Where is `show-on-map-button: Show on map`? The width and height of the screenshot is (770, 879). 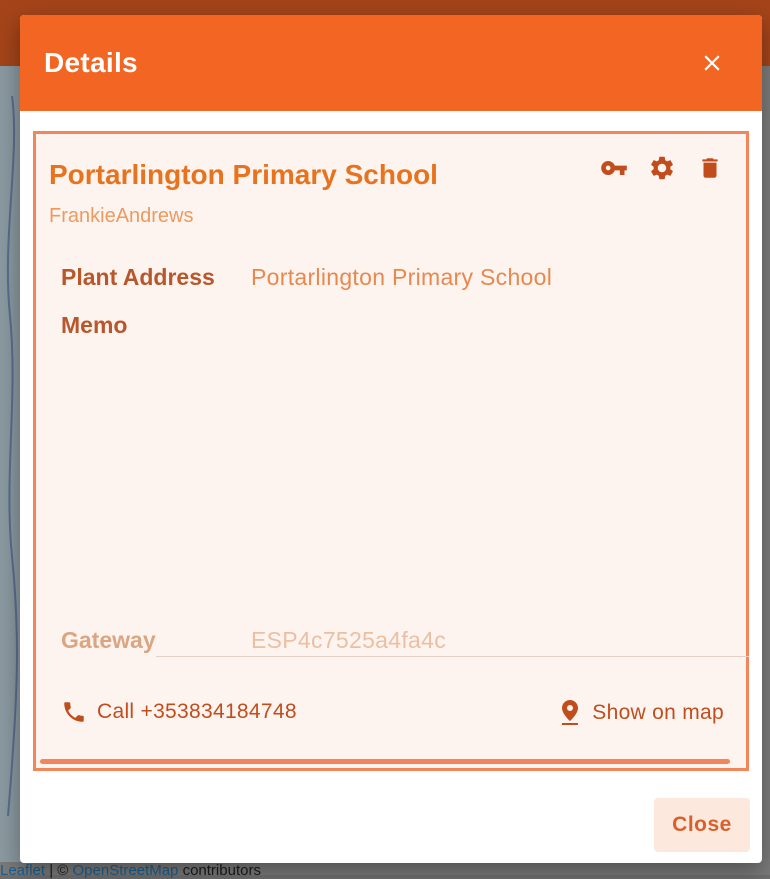
show-on-map-button: Show on map is located at coordinates (641, 713).